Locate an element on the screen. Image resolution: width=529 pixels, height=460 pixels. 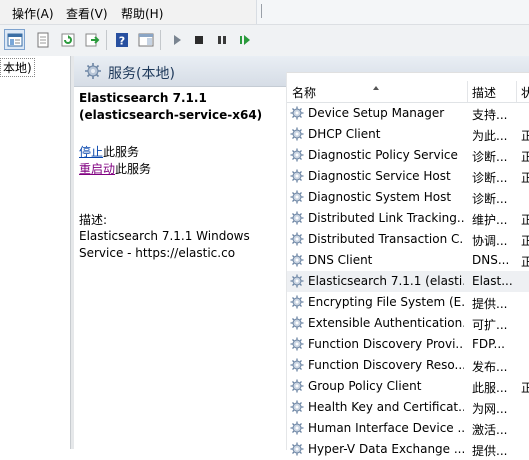
menu-bar: 操作(A) 查看(V) 帮助(H) is located at coordinates (264, 12).